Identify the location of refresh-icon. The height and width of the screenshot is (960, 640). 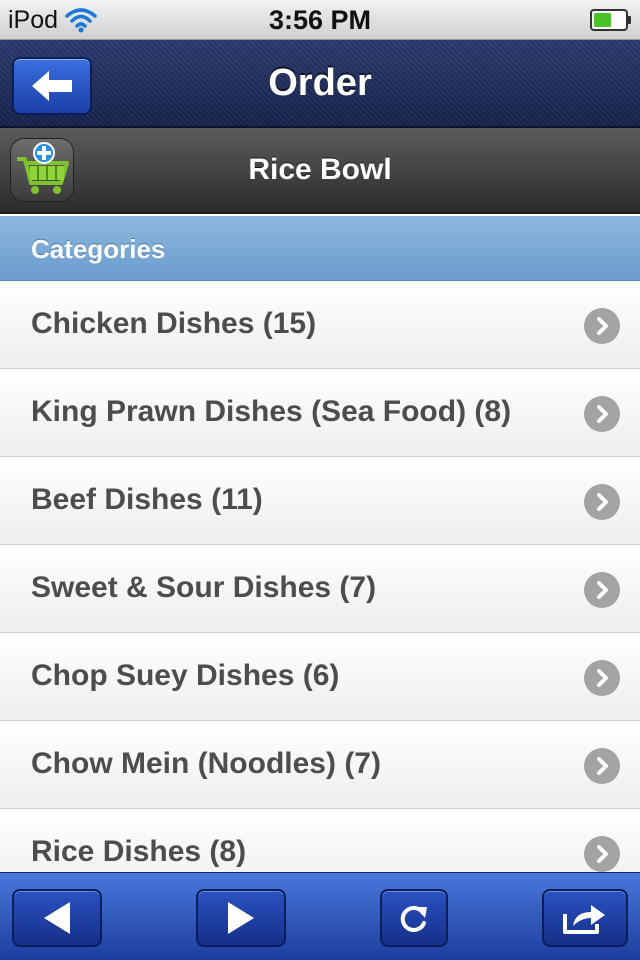
(413, 918).